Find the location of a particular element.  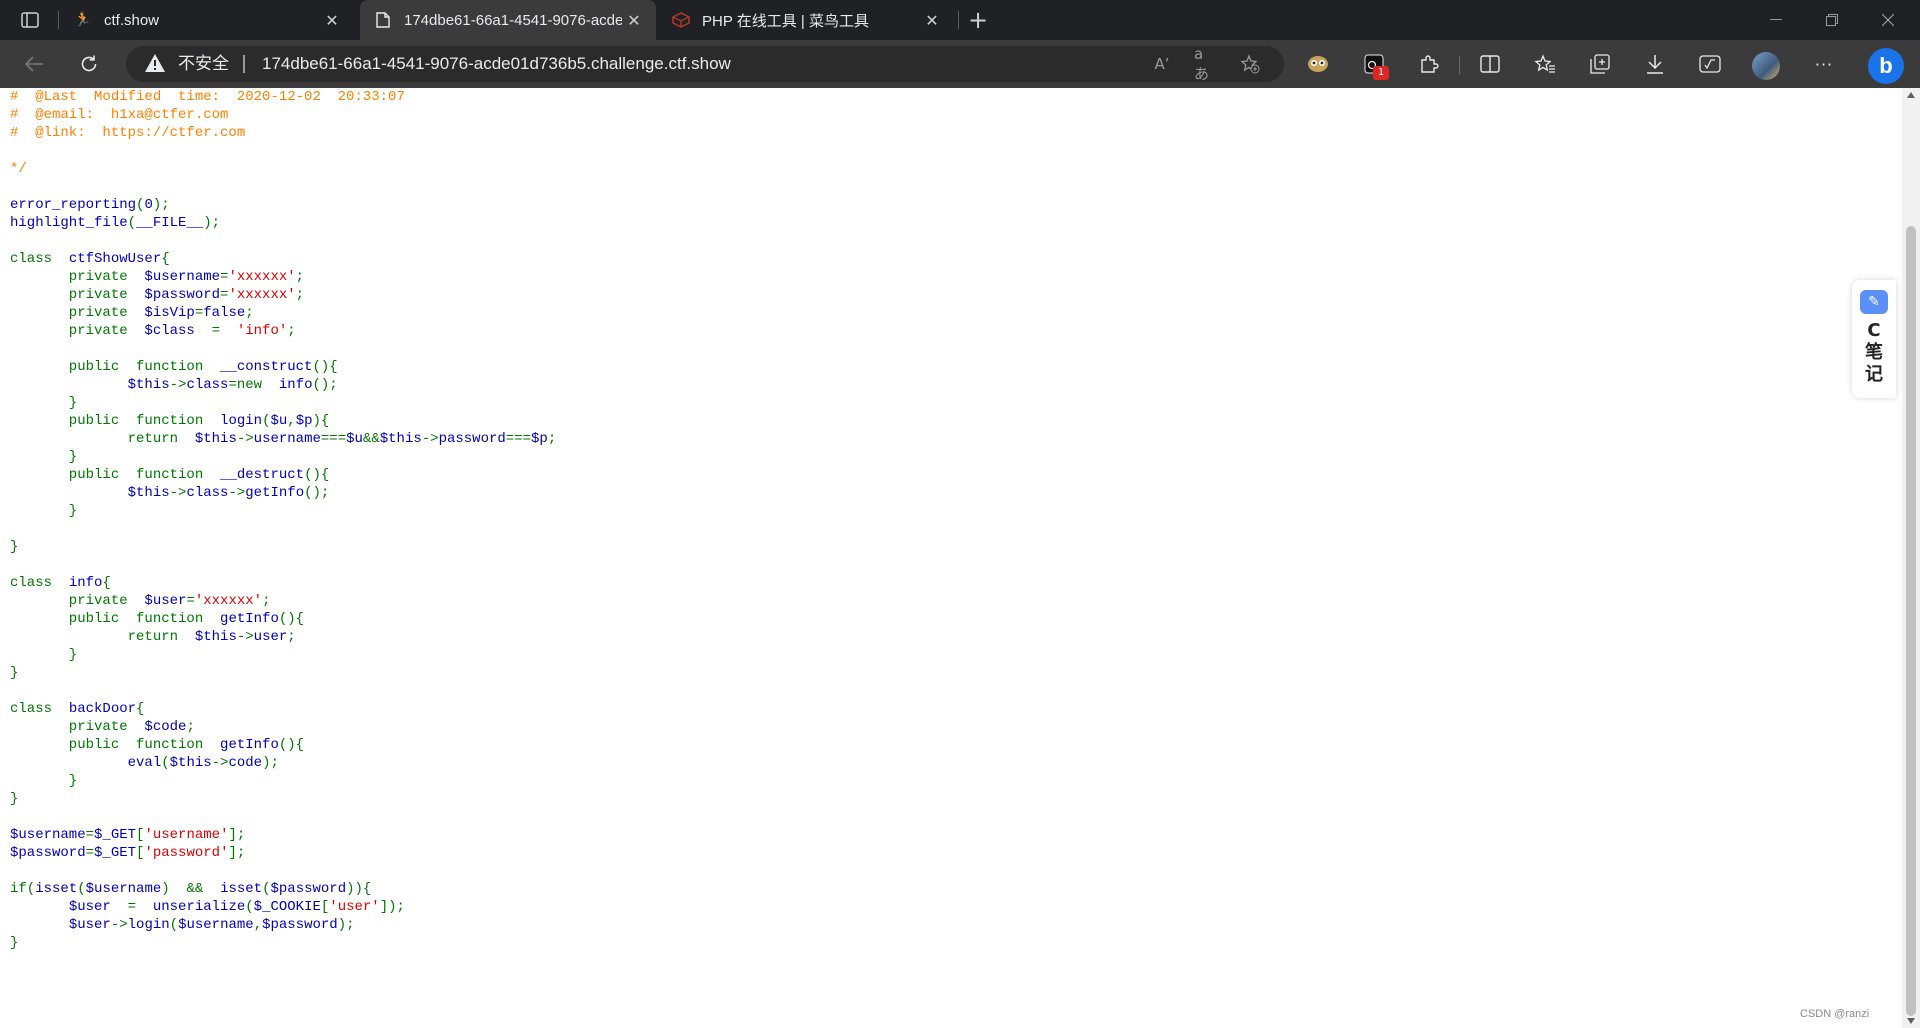

note-pen-icon: ✎ is located at coordinates (1874, 302).